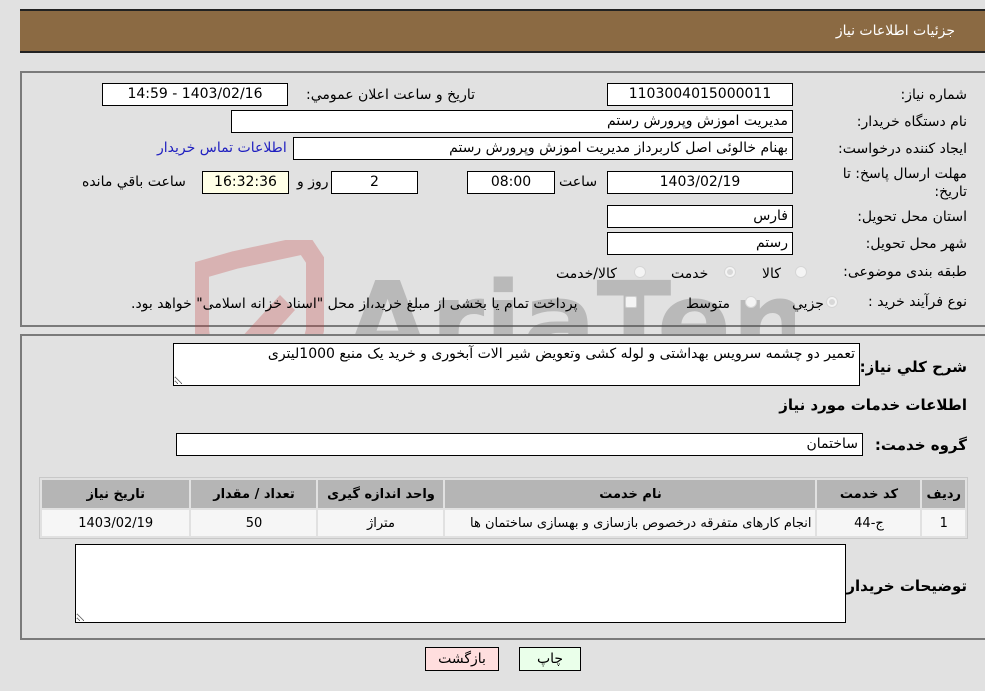 This screenshot has height=691, width=985. What do you see at coordinates (869, 494) in the screenshot?
I see `col-header-service-code: کد خدمت` at bounding box center [869, 494].